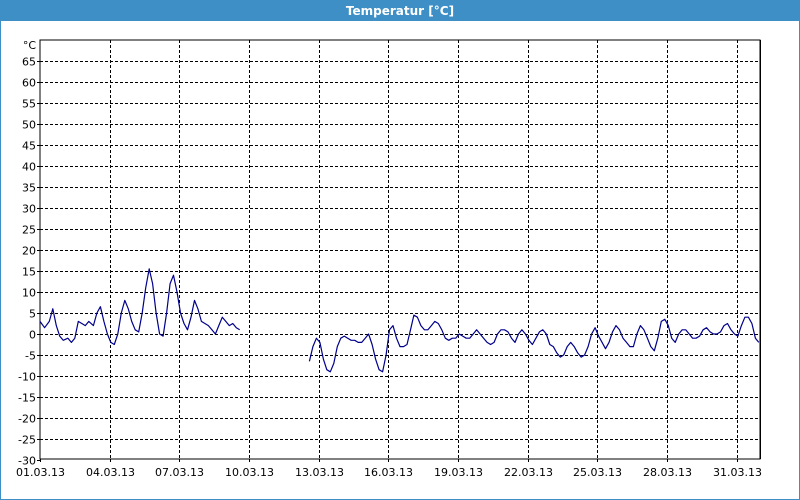 This screenshot has height=500, width=800. I want to click on y-tick-label: -5, so click(30, 356).